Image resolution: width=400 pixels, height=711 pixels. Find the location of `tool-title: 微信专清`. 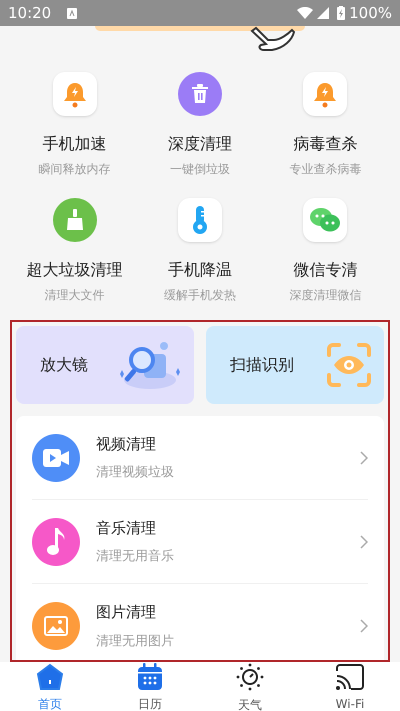

tool-title: 微信专清 is located at coordinates (325, 270).